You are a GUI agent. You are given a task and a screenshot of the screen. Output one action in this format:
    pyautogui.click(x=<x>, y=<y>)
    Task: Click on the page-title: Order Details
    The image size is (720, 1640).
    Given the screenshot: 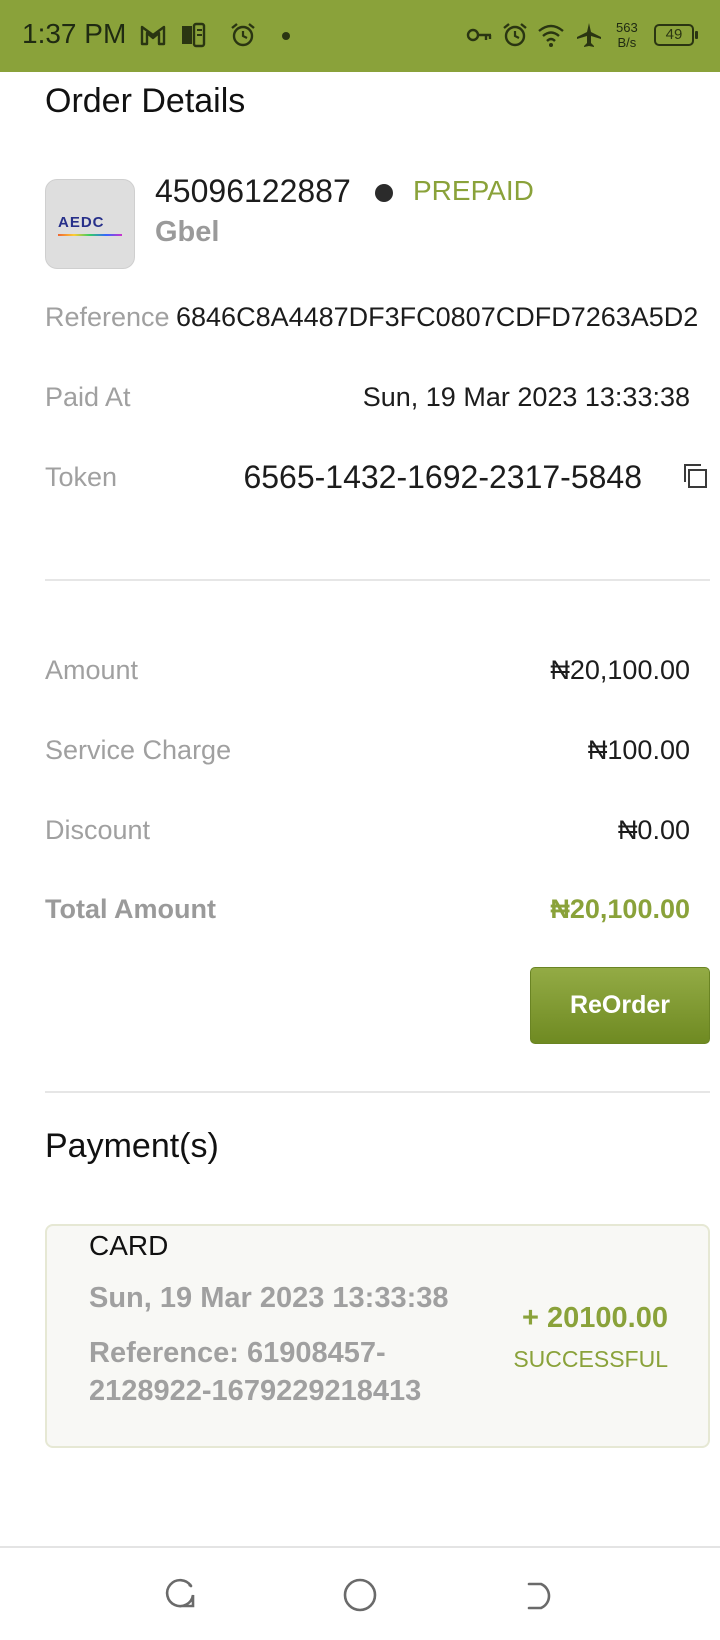 What is the action you would take?
    pyautogui.click(x=145, y=101)
    